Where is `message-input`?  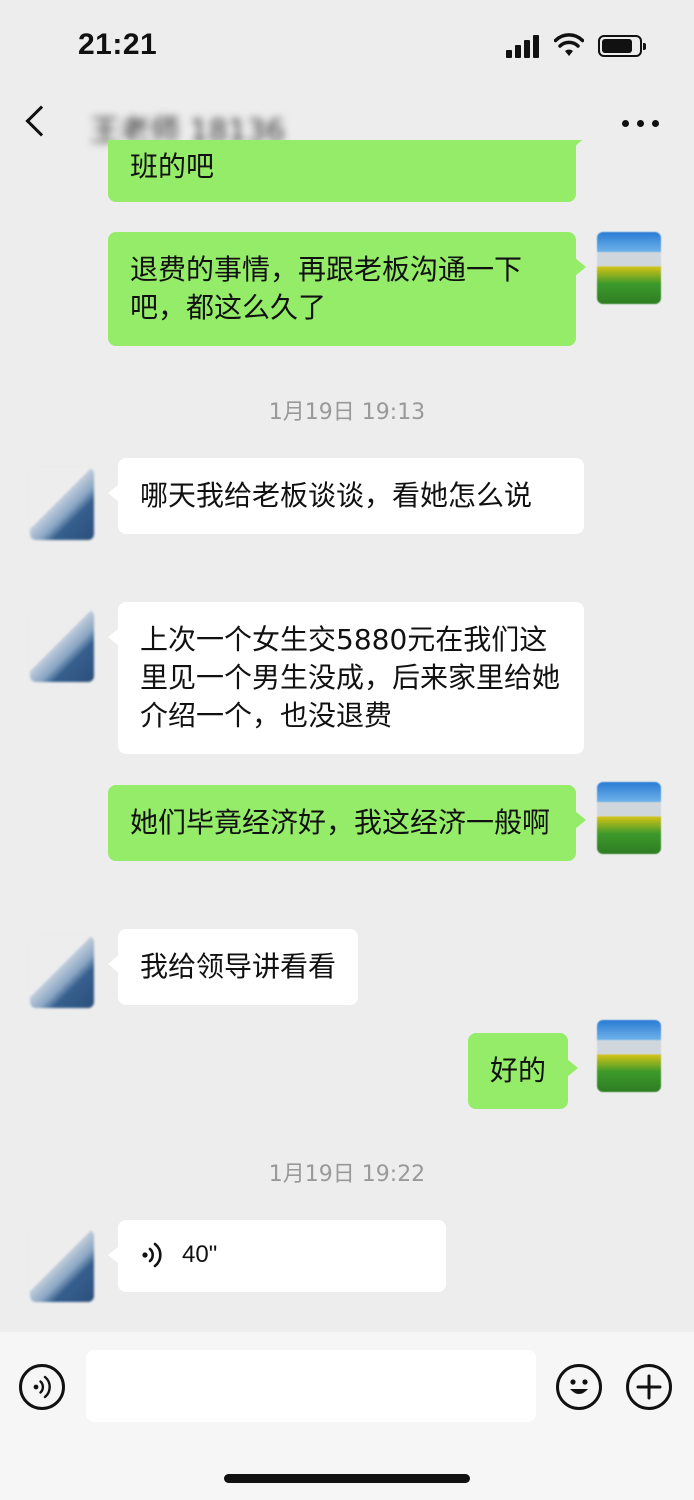
message-input is located at coordinates (311, 1386).